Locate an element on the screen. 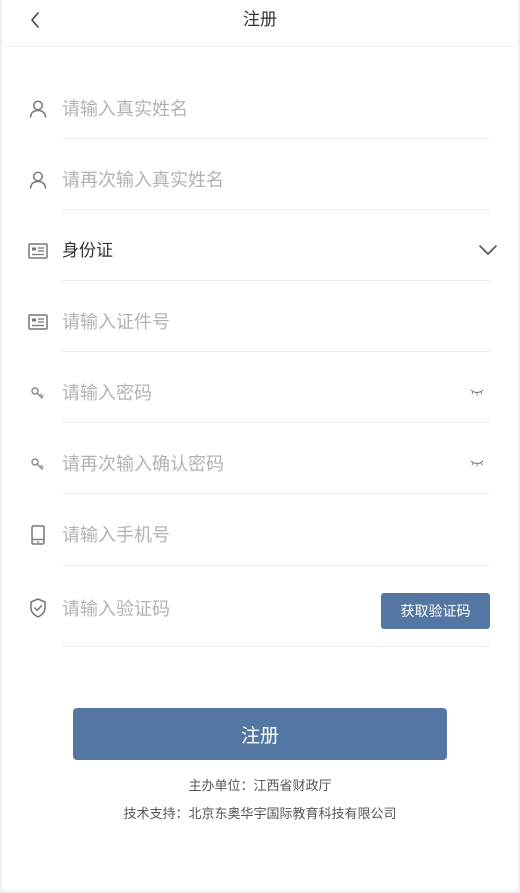  phone-input is located at coordinates (276, 535).